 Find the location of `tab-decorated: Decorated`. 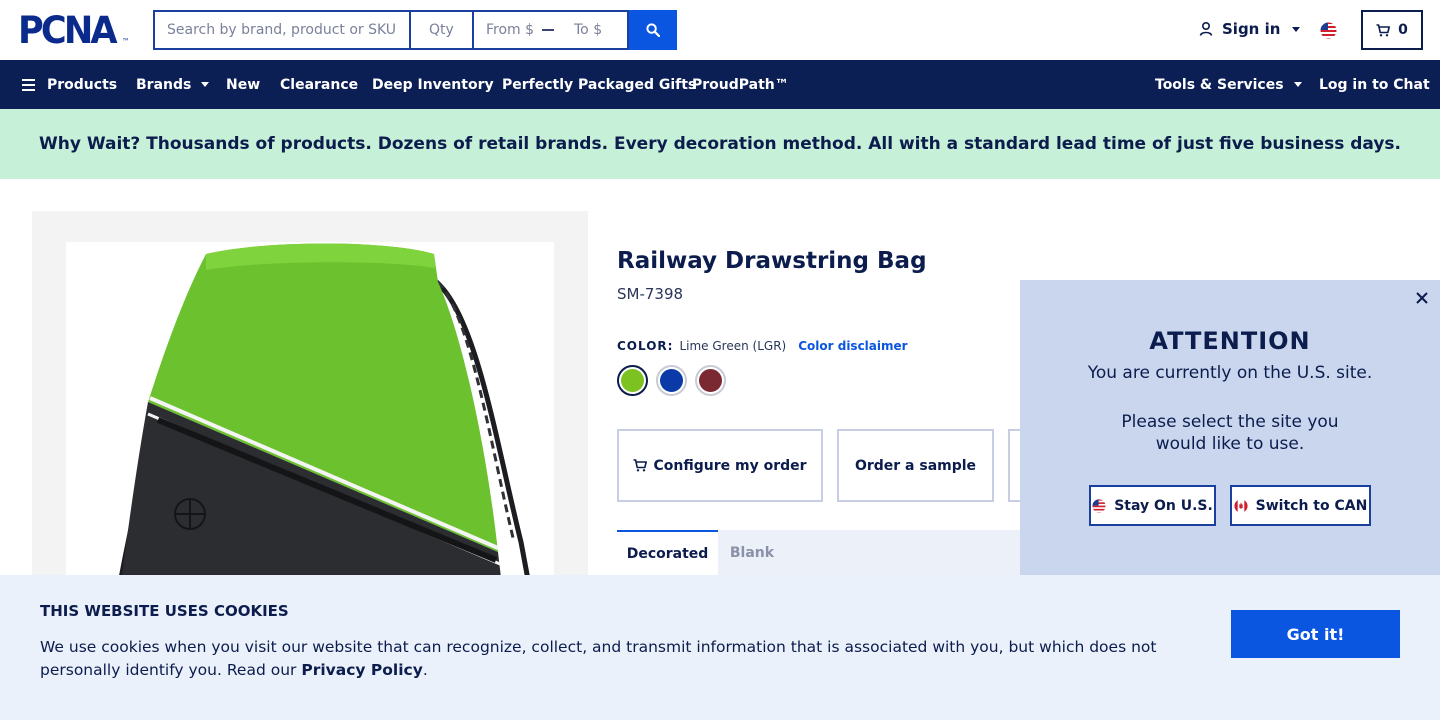

tab-decorated: Decorated is located at coordinates (667, 552).